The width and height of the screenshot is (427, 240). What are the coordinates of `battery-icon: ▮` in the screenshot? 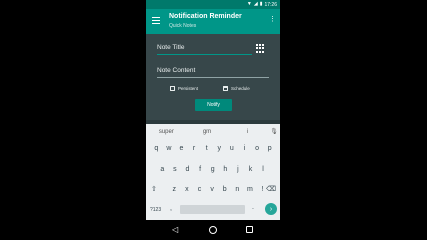 It's located at (261, 4).